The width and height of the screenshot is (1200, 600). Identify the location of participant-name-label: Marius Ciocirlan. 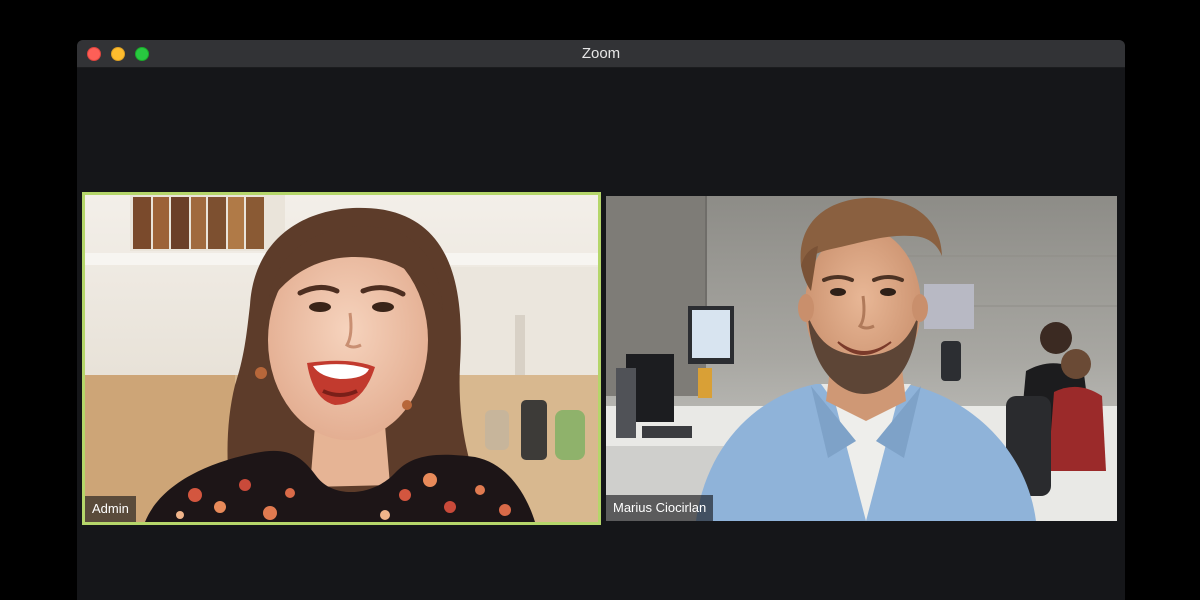
(660, 508).